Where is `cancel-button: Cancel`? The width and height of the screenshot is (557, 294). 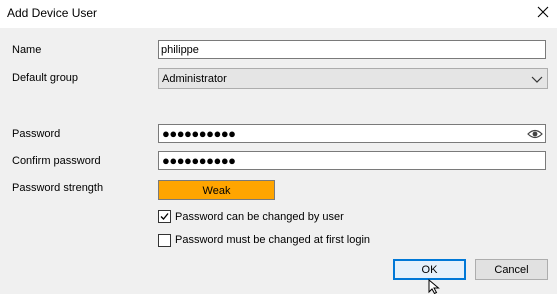
cancel-button: Cancel is located at coordinates (511, 269).